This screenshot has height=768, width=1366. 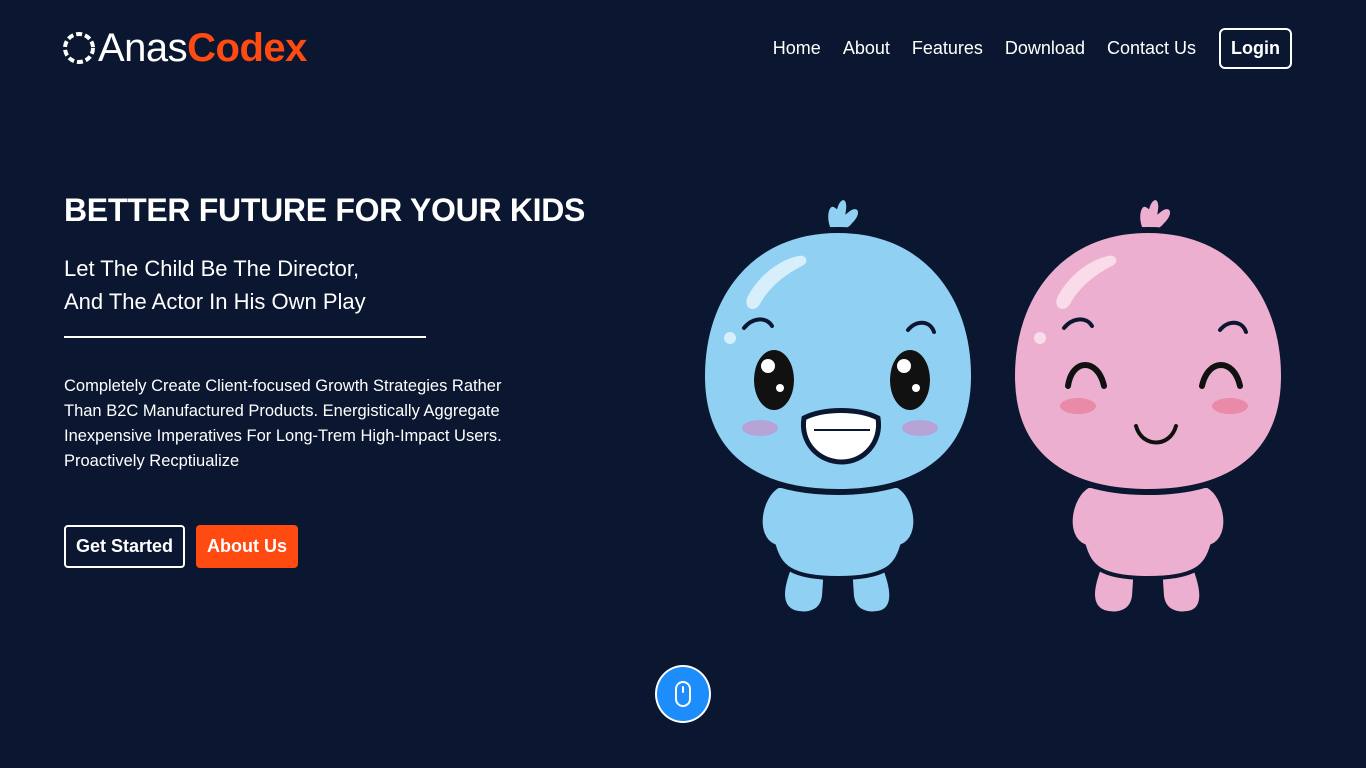 I want to click on get-started-button: Get Started, so click(x=125, y=546).